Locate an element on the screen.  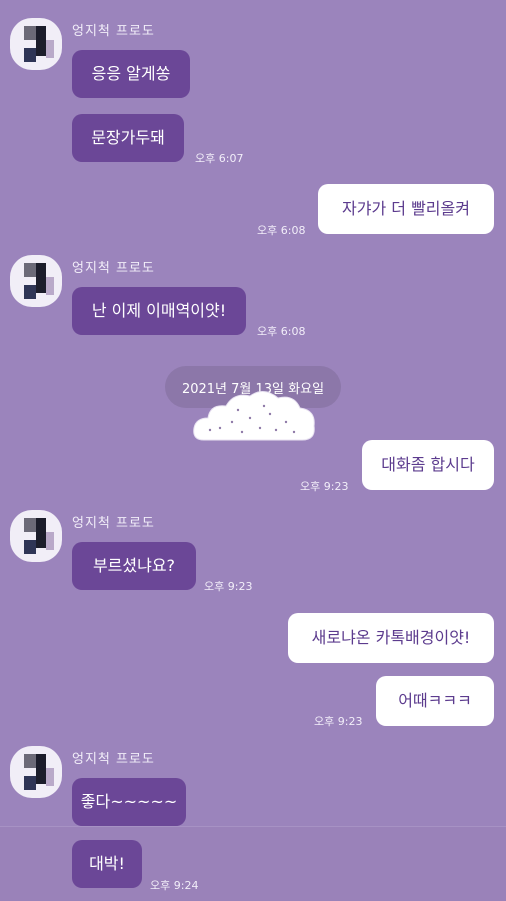
message-bubble: 부르셨냐요? is located at coordinates (134, 566).